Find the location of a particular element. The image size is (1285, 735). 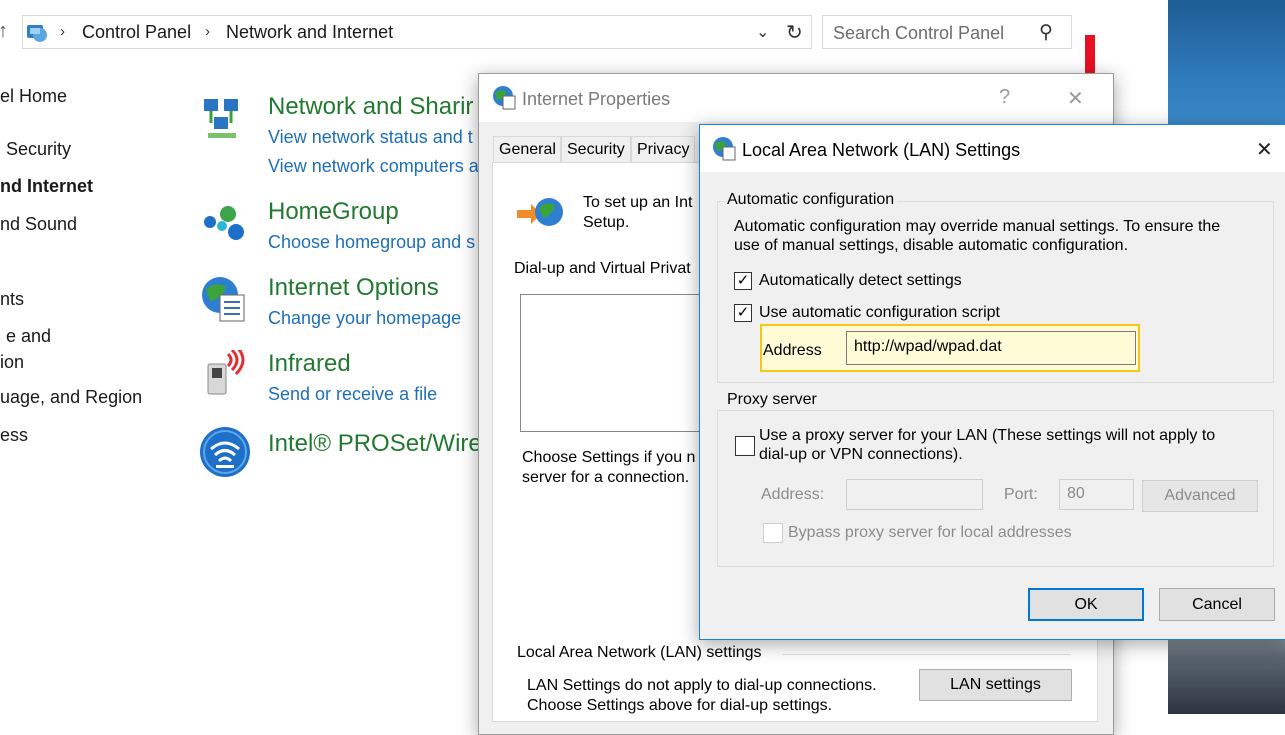

setup-text-line1: To set up an Int is located at coordinates (638, 202).